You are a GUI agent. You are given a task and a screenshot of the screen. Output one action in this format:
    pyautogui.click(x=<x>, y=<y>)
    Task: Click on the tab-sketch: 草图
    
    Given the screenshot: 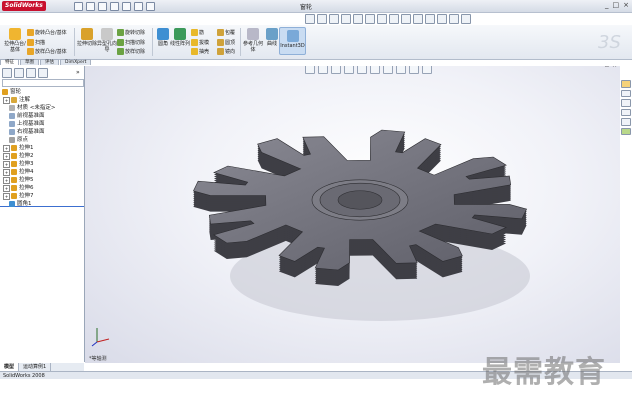 What is the action you would take?
    pyautogui.click(x=29, y=62)
    